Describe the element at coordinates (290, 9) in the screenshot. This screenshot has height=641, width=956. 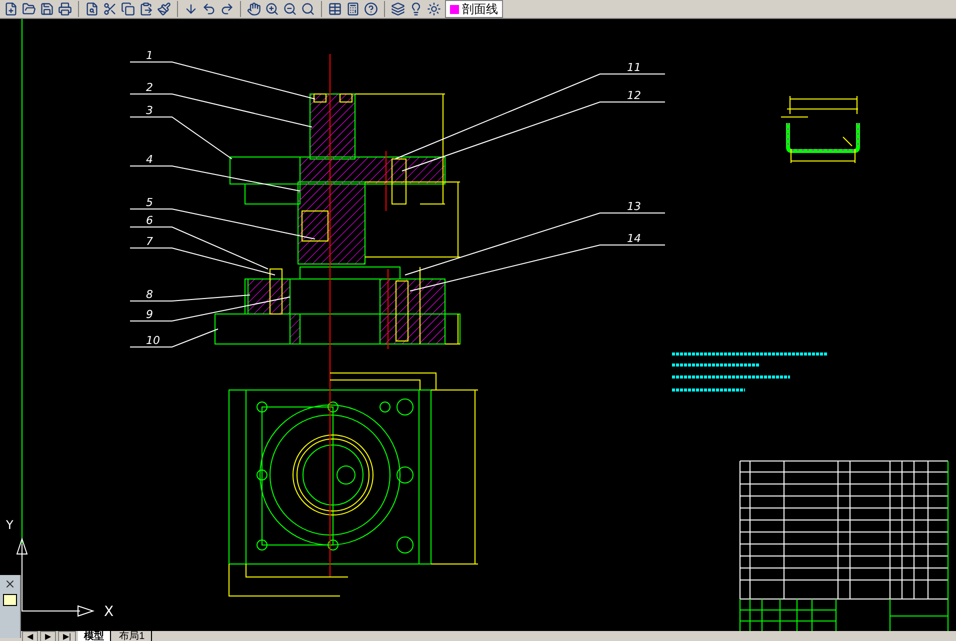
I see `zoom-out-icon` at that location.